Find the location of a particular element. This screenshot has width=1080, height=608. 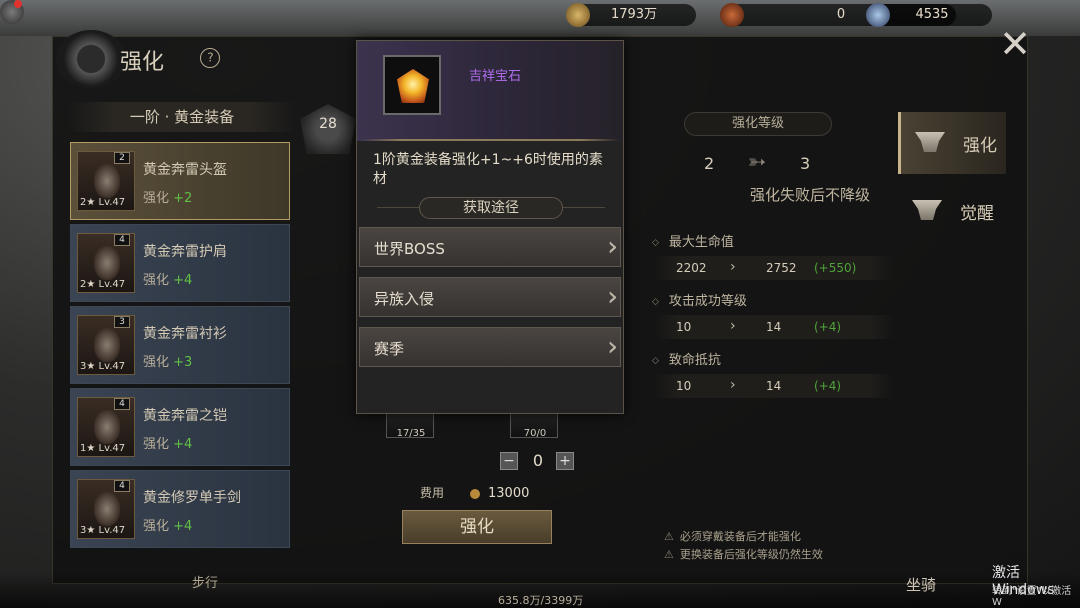

source-button-world-boss: 世界BOSS ›› is located at coordinates (490, 247).